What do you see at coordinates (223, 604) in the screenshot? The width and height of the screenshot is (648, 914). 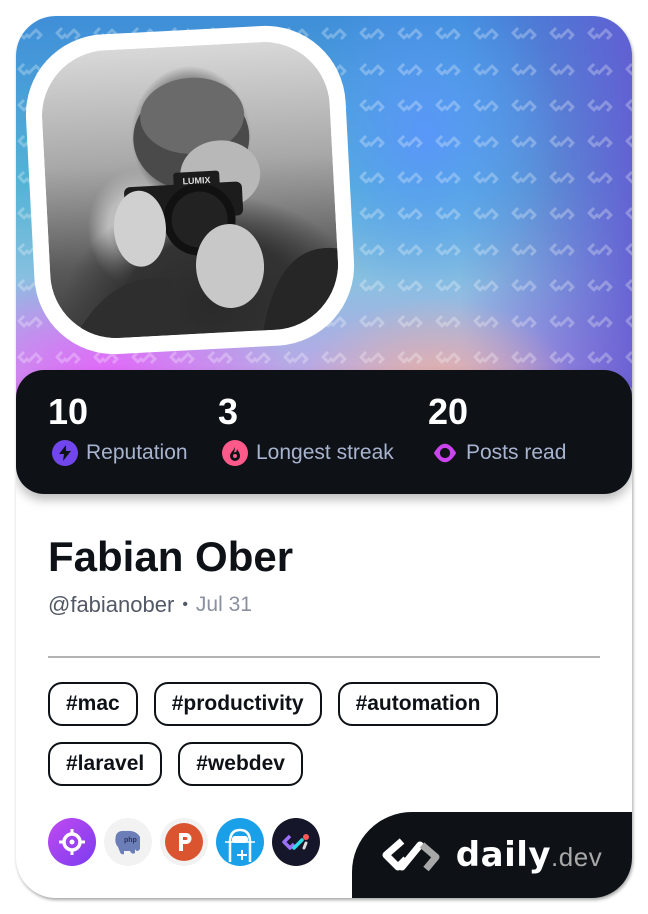 I see `profile-date: Jul 31` at bounding box center [223, 604].